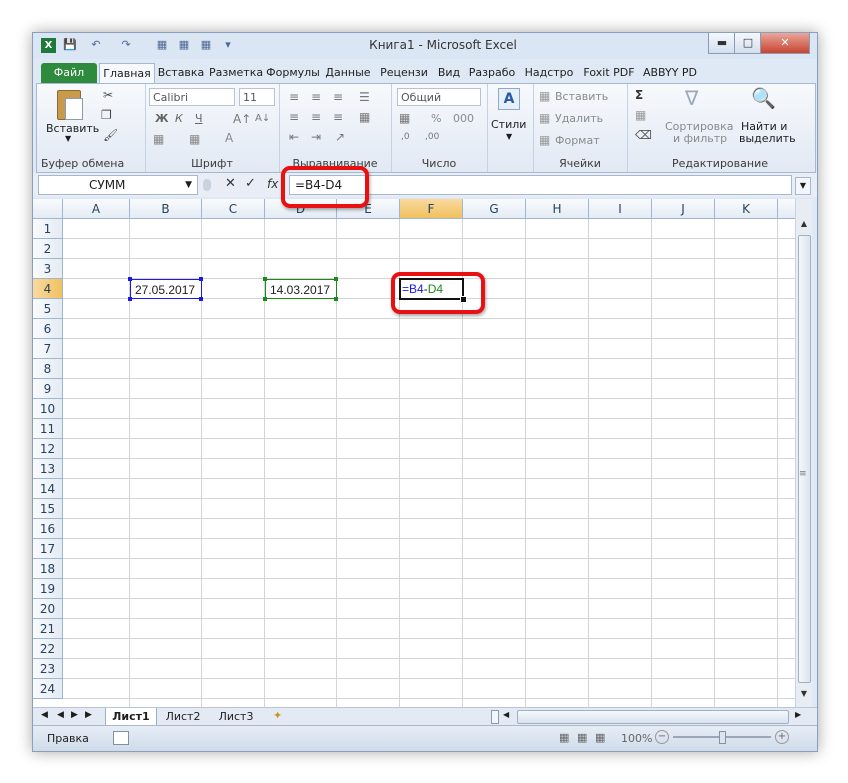  I want to click on cut-icon: ✂, so click(108, 95).